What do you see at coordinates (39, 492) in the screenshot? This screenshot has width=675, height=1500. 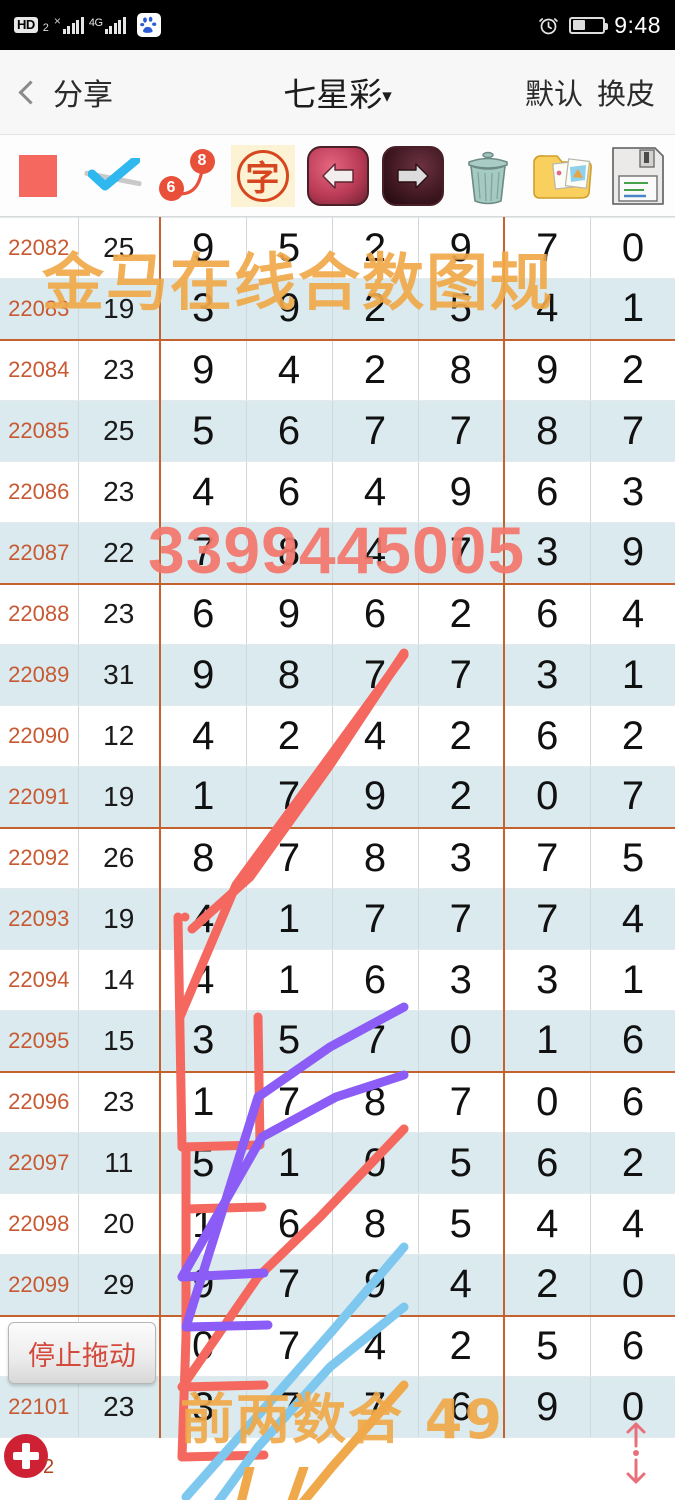 I see `cell-issue: 22086` at bounding box center [39, 492].